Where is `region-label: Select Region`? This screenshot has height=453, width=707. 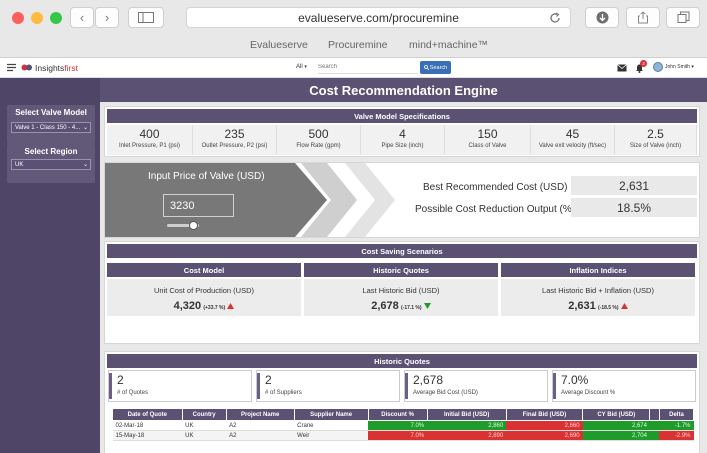
region-label: Select Region is located at coordinates (51, 151).